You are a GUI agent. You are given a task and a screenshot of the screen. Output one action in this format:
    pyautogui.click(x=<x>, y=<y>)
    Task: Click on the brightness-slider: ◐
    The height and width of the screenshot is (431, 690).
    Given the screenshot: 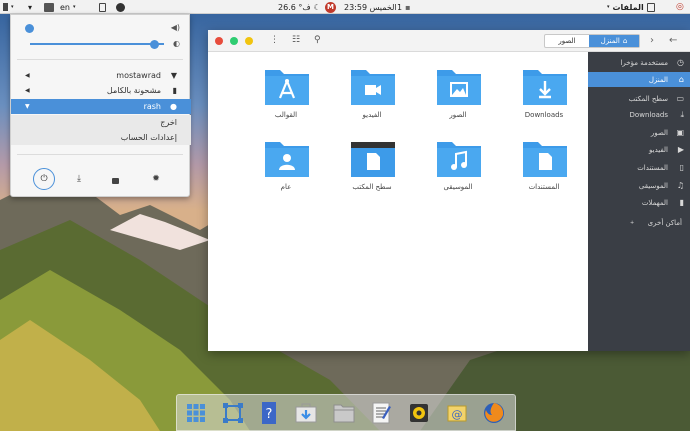 What is the action you would take?
    pyautogui.click(x=102, y=44)
    